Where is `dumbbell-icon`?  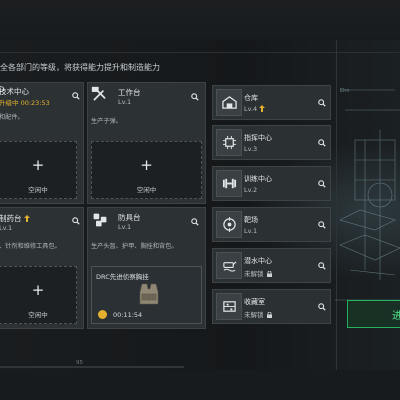
dumbbell-icon is located at coordinates (229, 183).